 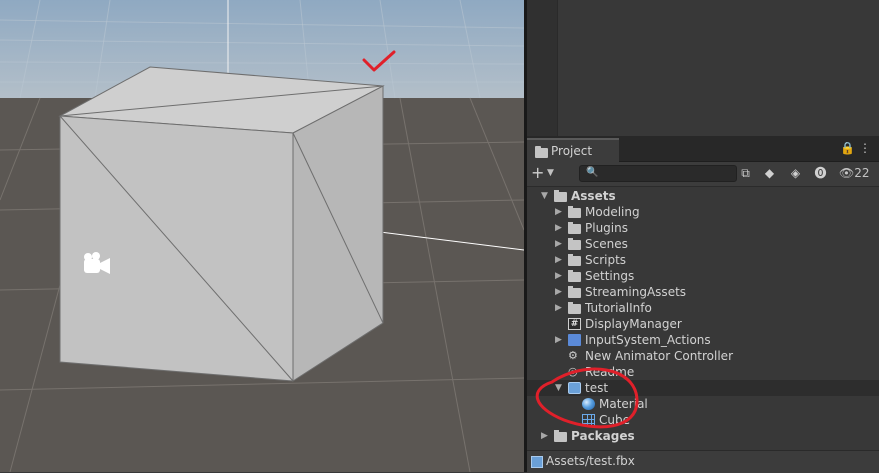 I want to click on tree-row-label: Modeling, so click(x=612, y=212).